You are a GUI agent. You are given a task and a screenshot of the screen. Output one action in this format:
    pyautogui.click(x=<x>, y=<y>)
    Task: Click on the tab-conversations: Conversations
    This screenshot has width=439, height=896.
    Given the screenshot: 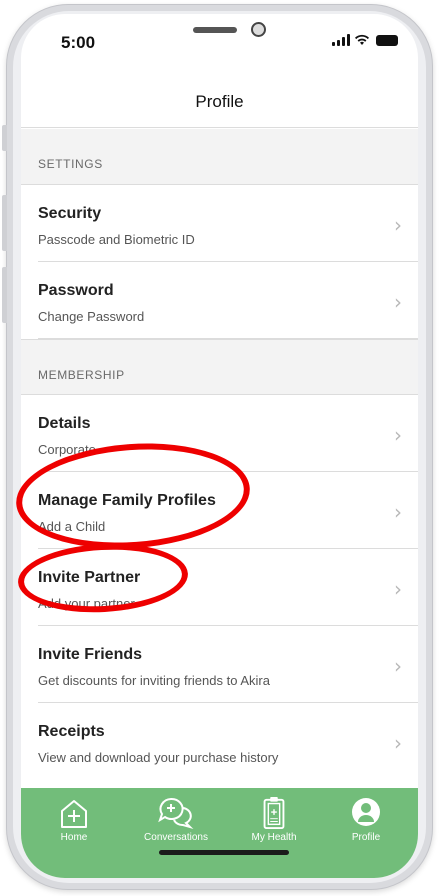 What is the action you would take?
    pyautogui.click(x=176, y=819)
    